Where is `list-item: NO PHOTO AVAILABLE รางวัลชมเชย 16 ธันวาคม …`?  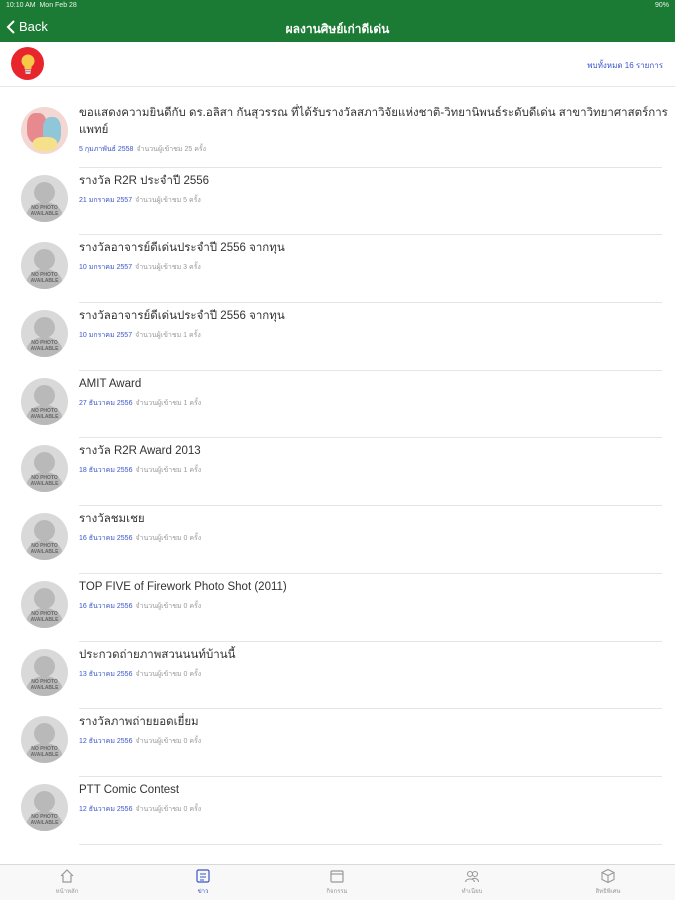 list-item: NO PHOTO AVAILABLE รางวัลชมเชย 16 ธันวาคม … is located at coordinates (337, 540).